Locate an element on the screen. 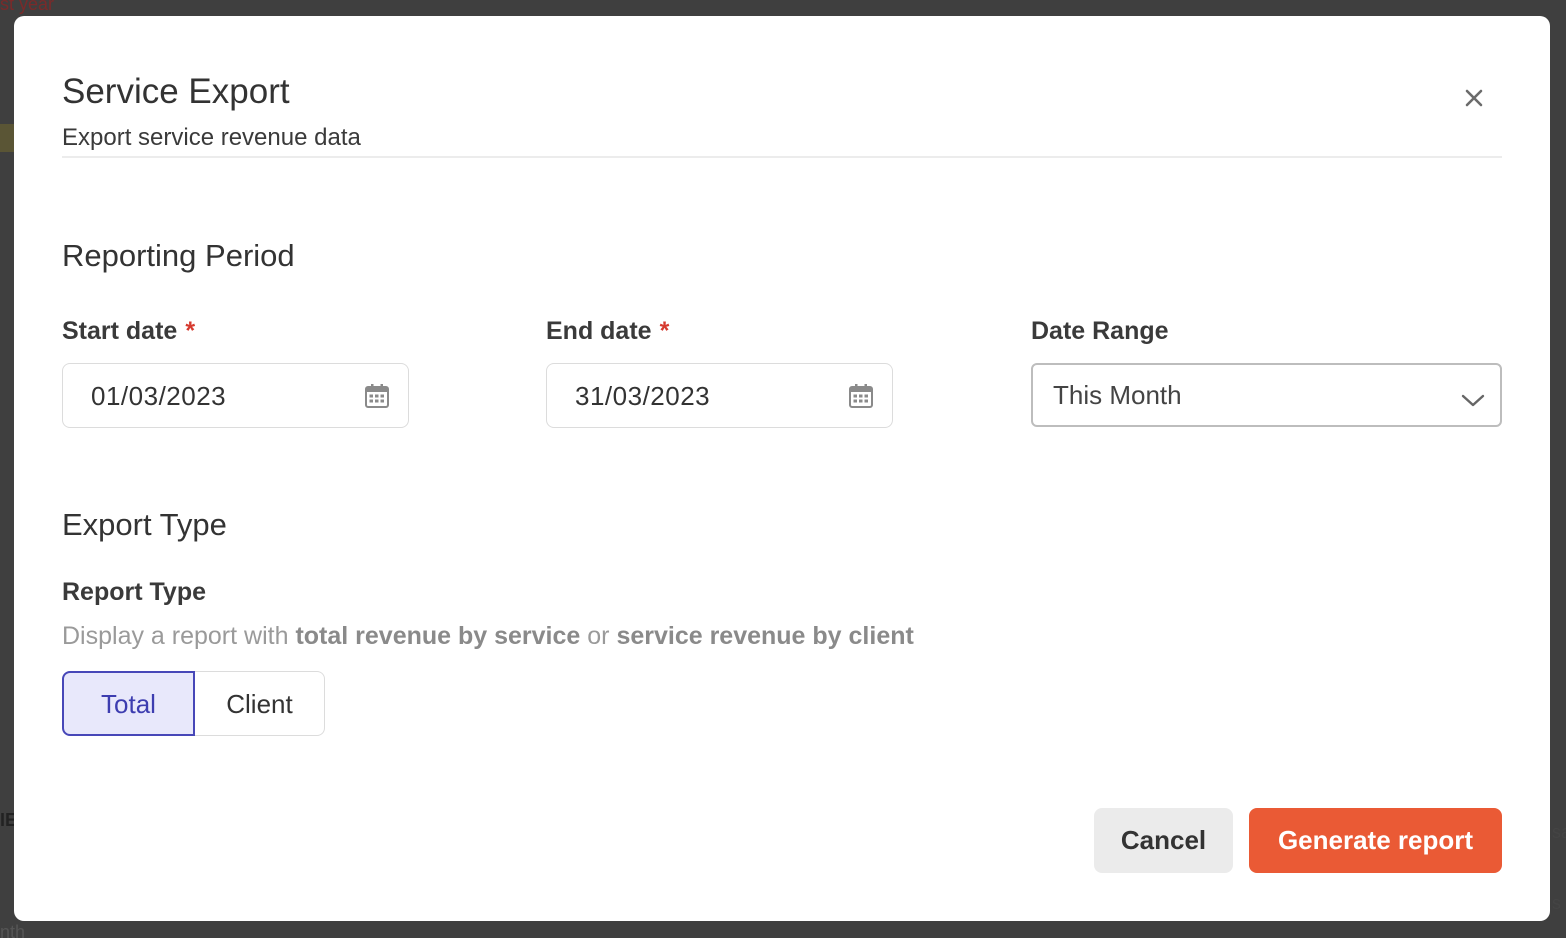  report-type-toggle: Total Client is located at coordinates (193, 703).